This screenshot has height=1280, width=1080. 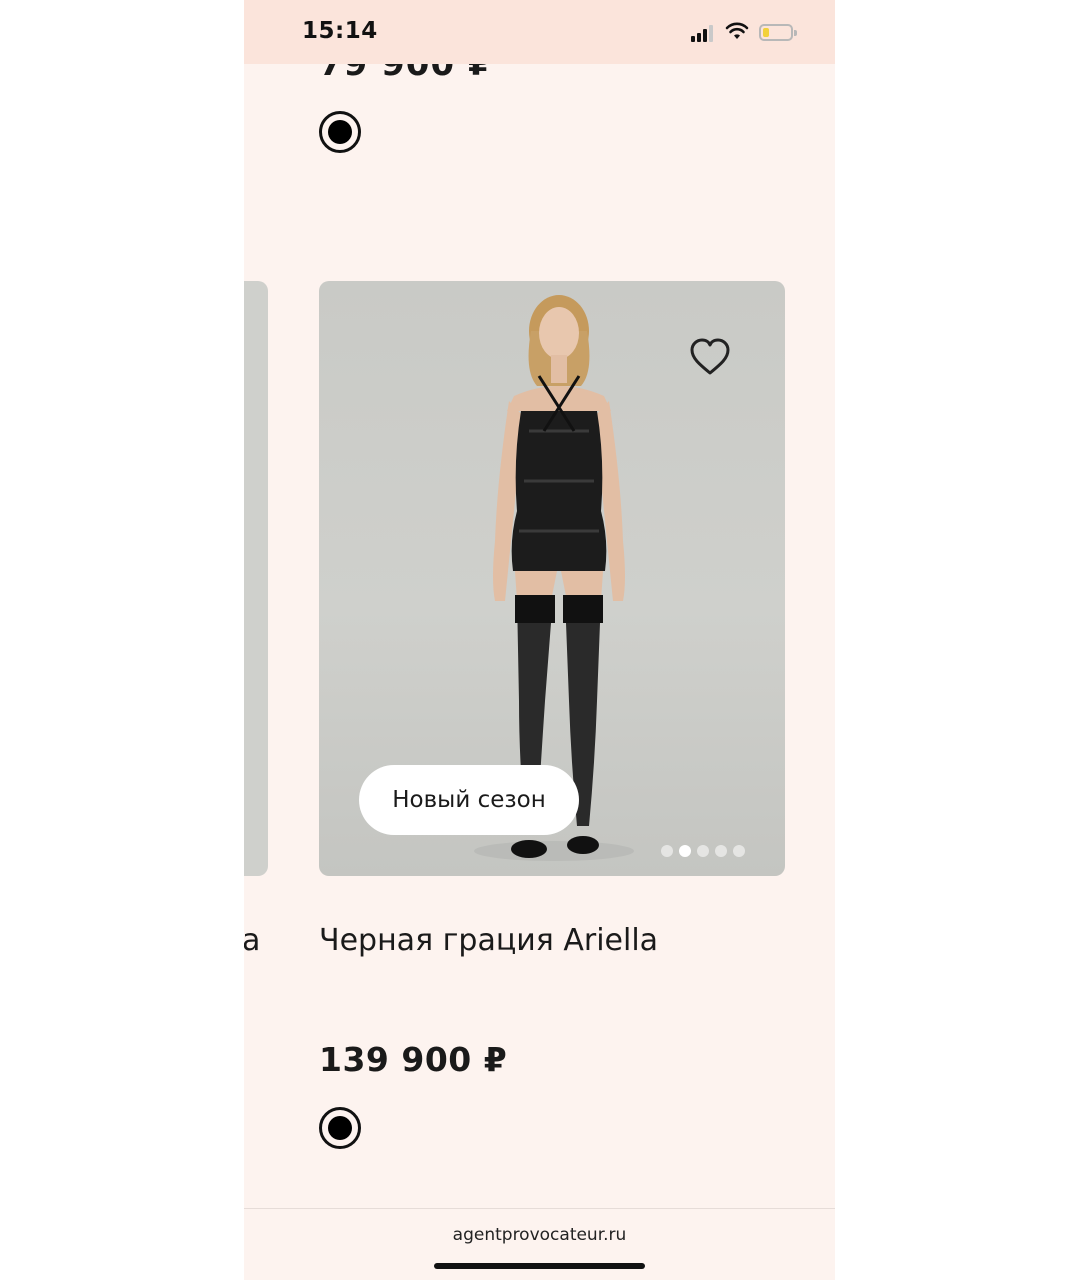 What do you see at coordinates (539, 1235) in the screenshot?
I see `url-text: agentprovocateur.ru` at bounding box center [539, 1235].